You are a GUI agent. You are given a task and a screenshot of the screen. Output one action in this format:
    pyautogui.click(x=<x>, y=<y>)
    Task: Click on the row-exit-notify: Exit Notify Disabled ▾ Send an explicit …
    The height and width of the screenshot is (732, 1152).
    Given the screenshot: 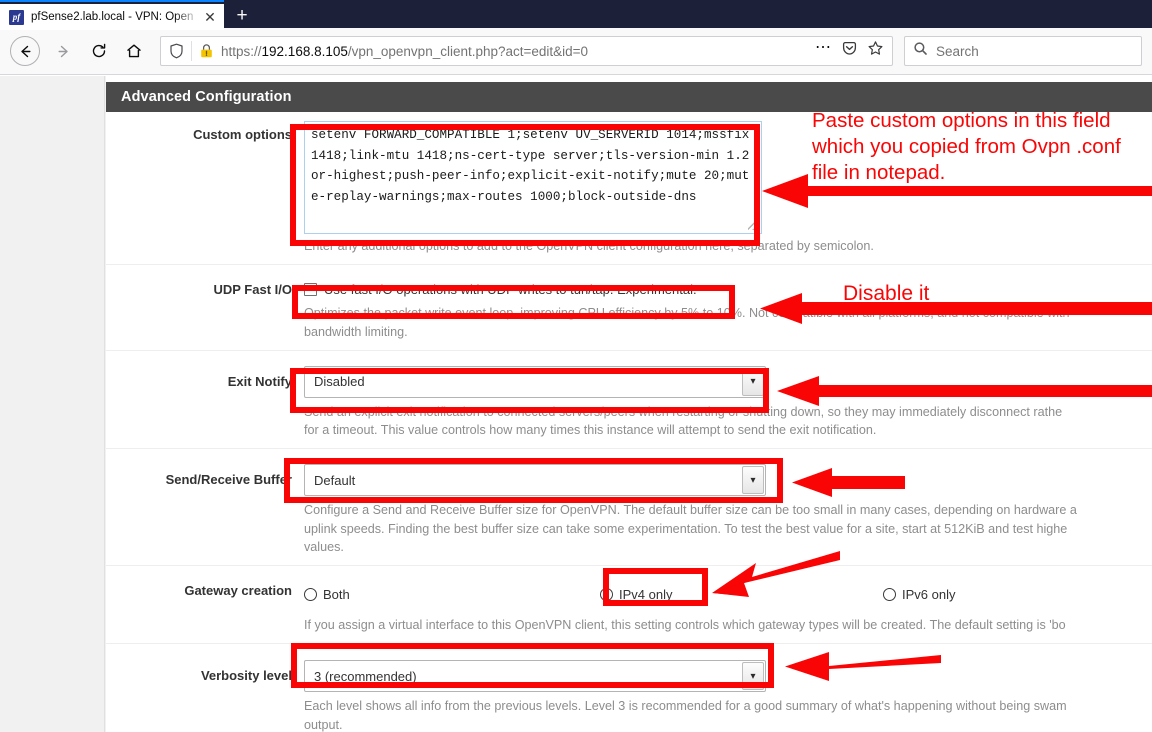 What is the action you would take?
    pyautogui.click(x=629, y=400)
    